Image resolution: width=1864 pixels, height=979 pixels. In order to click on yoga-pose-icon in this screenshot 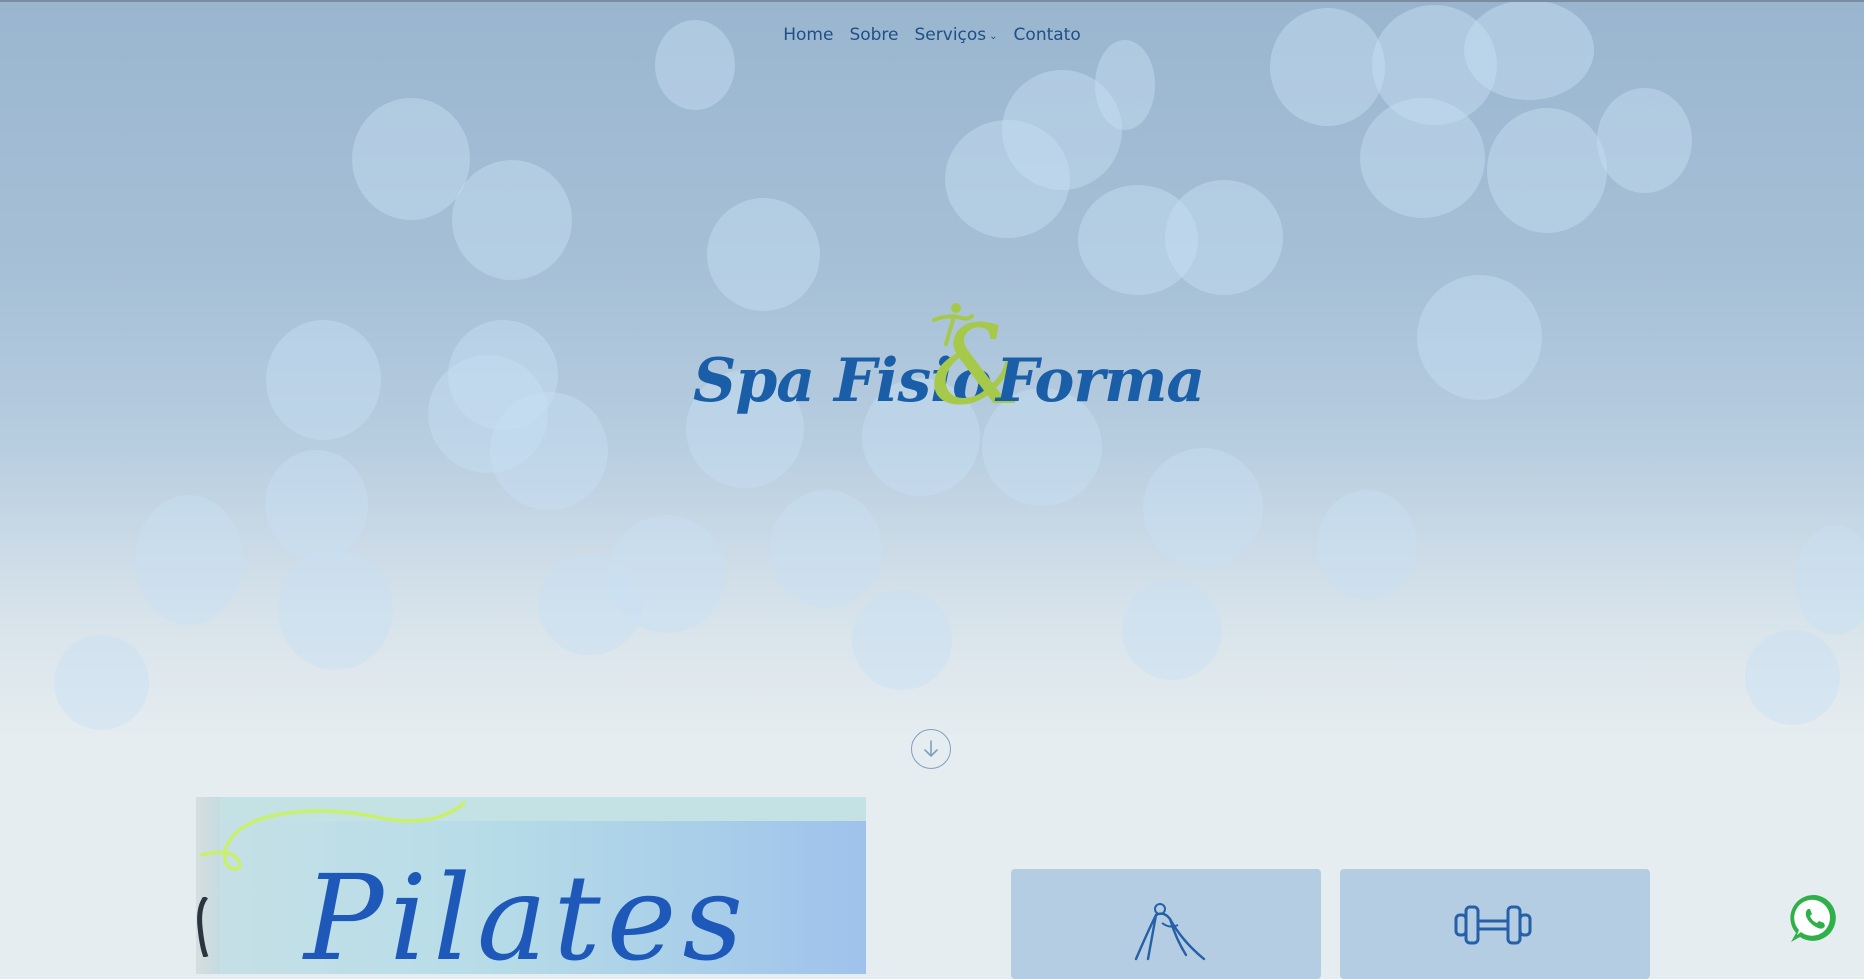, I will do `click(1170, 932)`.